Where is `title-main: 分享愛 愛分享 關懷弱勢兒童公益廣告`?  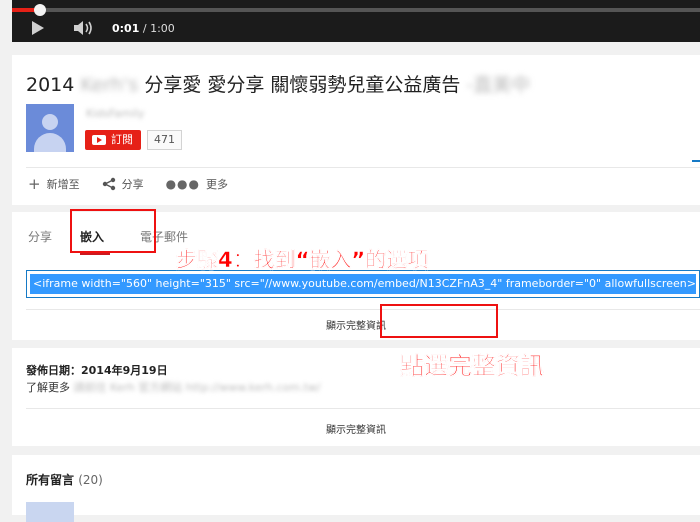
title-main: 分享愛 愛分享 關懷弱勢兒童公益廣告 is located at coordinates (302, 85).